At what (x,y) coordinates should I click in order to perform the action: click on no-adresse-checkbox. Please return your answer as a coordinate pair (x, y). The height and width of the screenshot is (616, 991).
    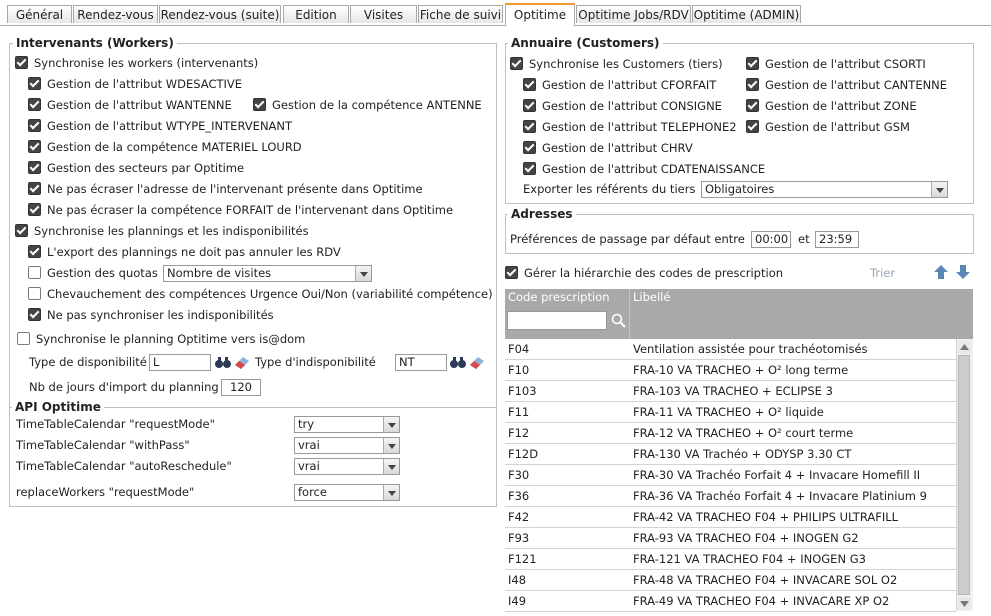
    Looking at the image, I should click on (34, 188).